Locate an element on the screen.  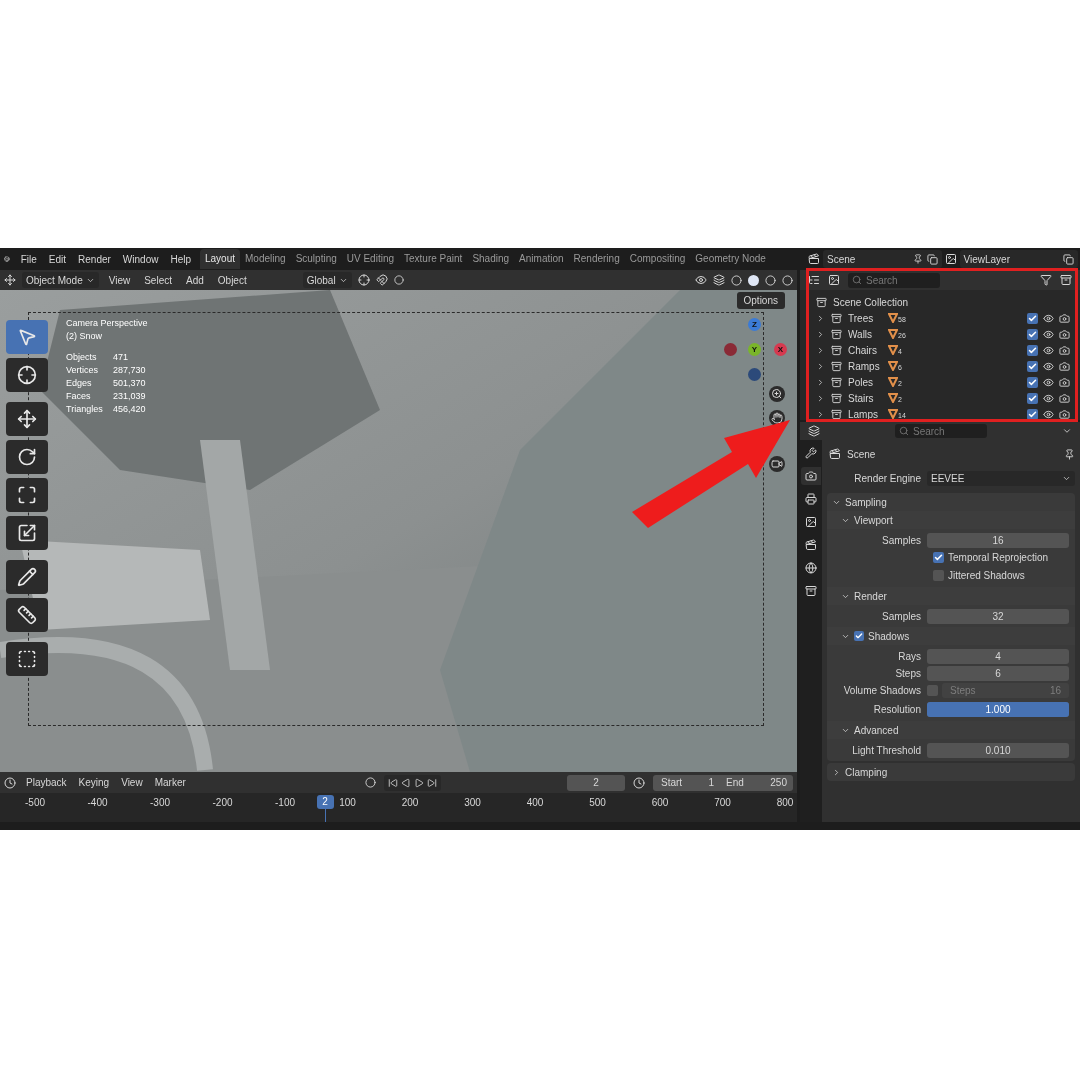
menu-item: Render is located at coordinates (94, 259).